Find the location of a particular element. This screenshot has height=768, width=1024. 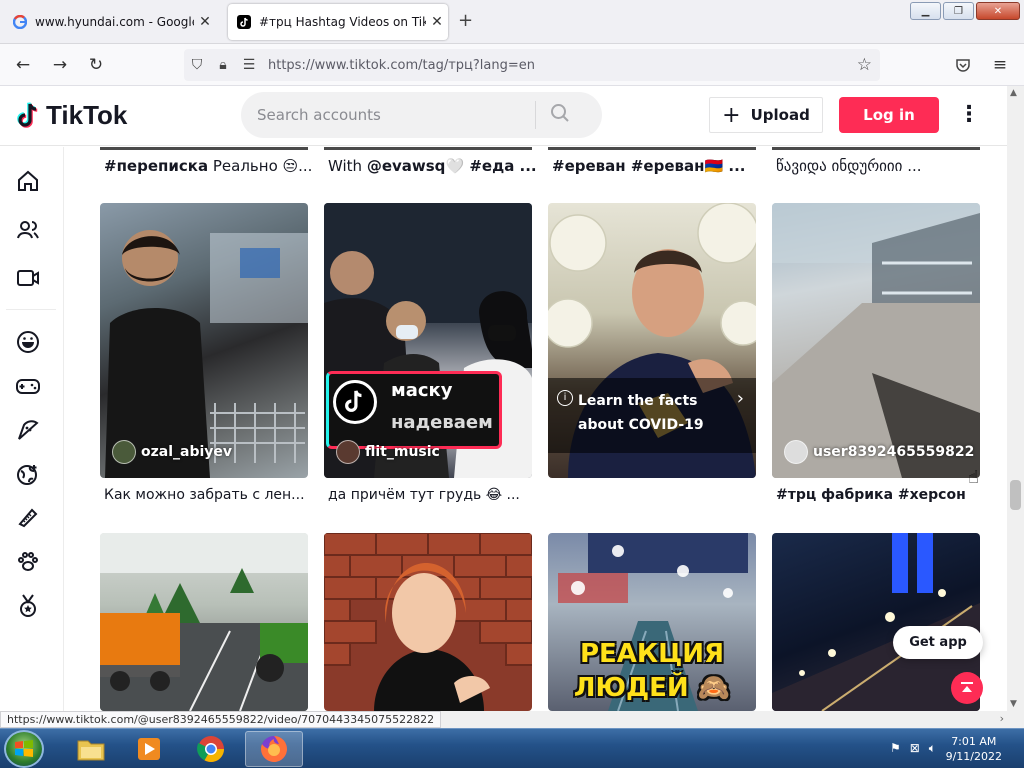

home-icon is located at coordinates (28, 181).